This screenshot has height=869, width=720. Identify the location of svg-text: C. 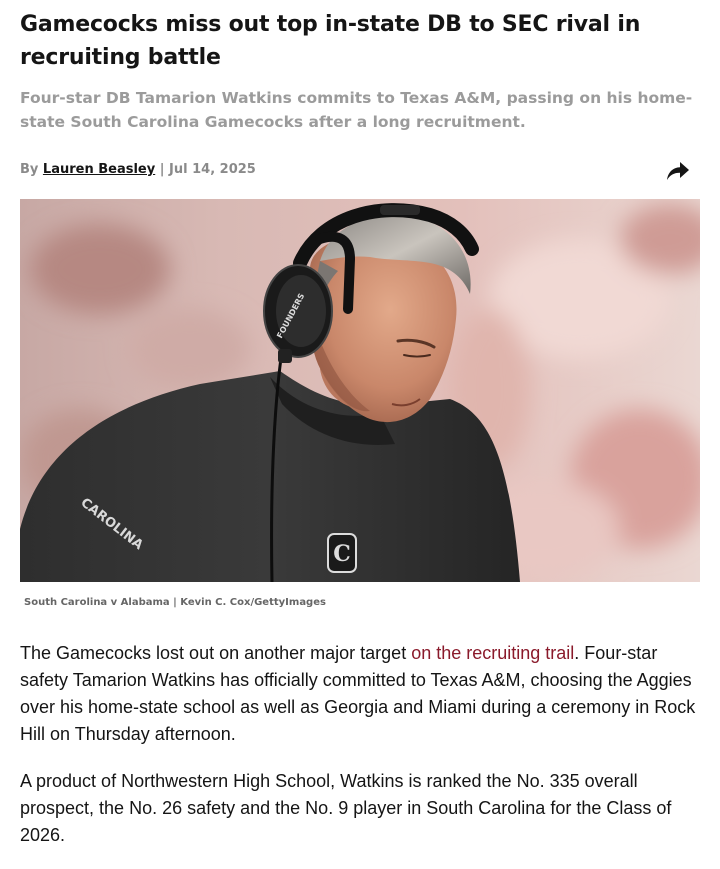
(342, 554).